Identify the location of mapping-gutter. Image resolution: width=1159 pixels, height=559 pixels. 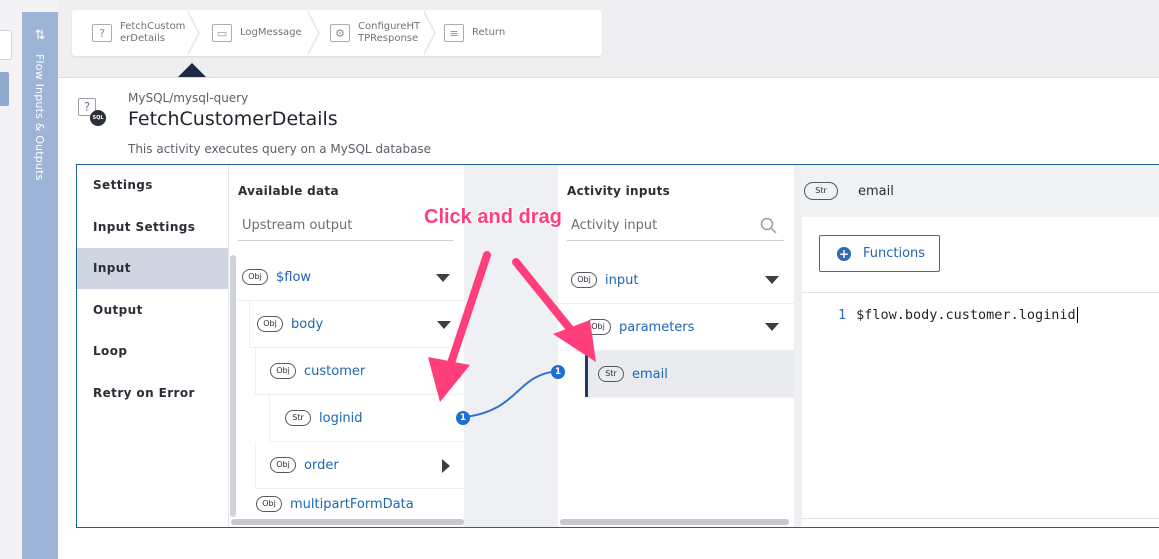
(511, 346).